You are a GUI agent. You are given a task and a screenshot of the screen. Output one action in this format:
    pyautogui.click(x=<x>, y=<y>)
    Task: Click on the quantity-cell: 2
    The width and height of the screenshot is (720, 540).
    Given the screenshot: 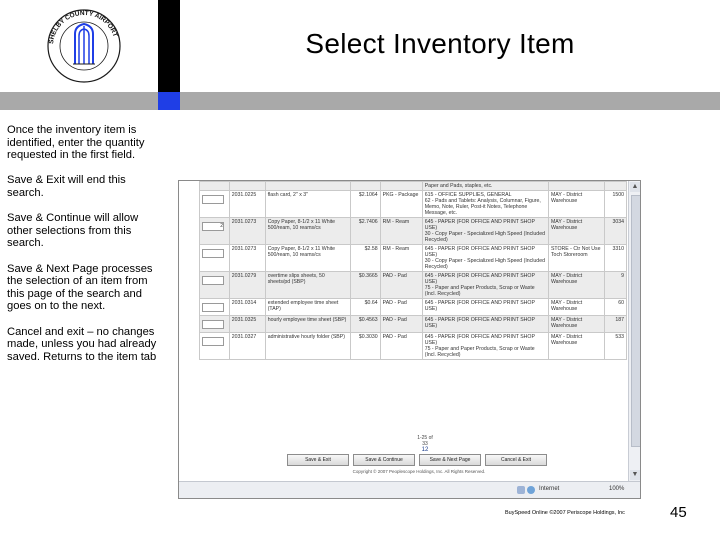 What is the action you would take?
    pyautogui.click(x=214, y=231)
    